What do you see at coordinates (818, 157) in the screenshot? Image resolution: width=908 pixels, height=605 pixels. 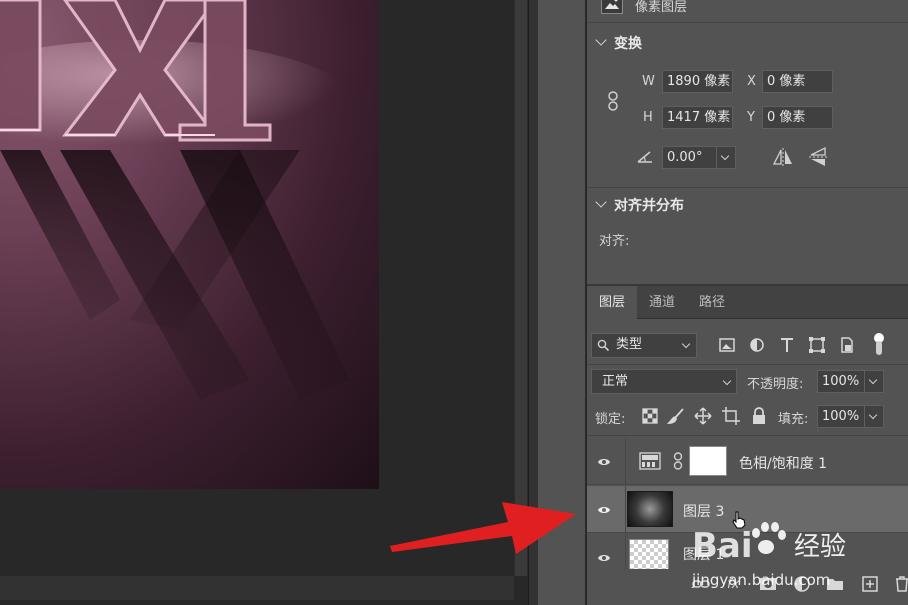 I see `flip-vertical-icon` at bounding box center [818, 157].